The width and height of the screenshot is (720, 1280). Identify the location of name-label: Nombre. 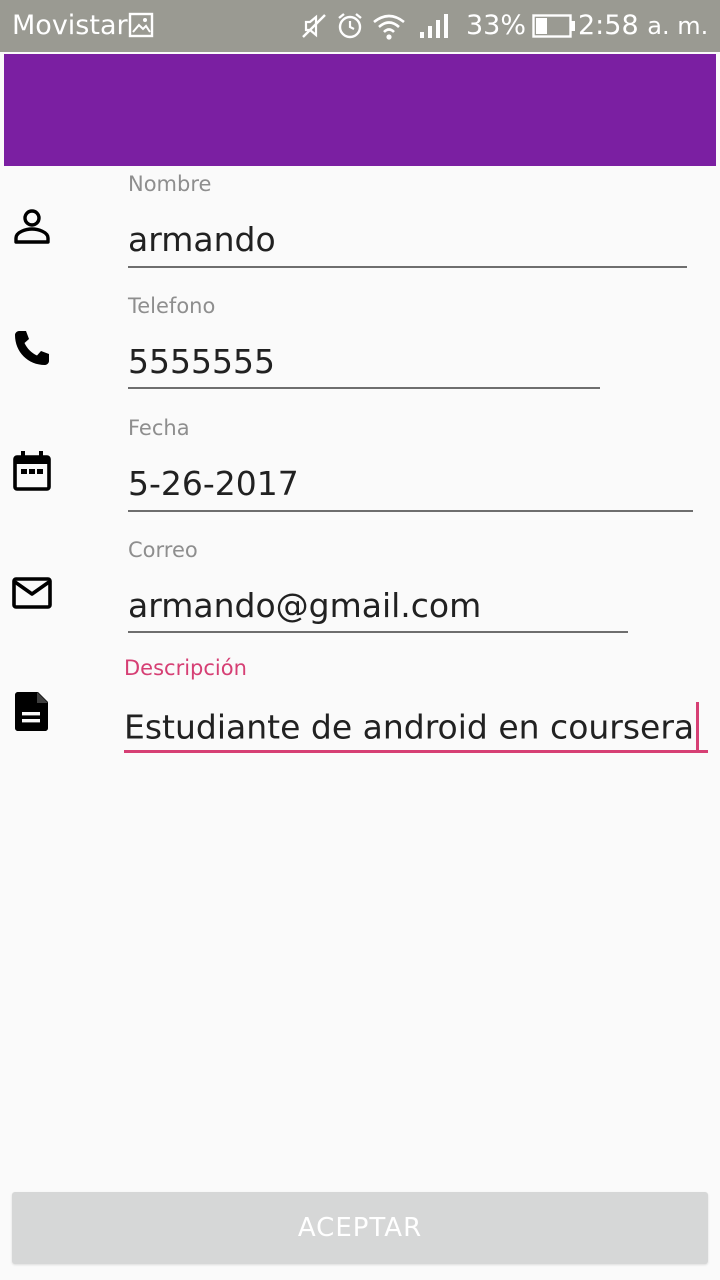
(170, 184).